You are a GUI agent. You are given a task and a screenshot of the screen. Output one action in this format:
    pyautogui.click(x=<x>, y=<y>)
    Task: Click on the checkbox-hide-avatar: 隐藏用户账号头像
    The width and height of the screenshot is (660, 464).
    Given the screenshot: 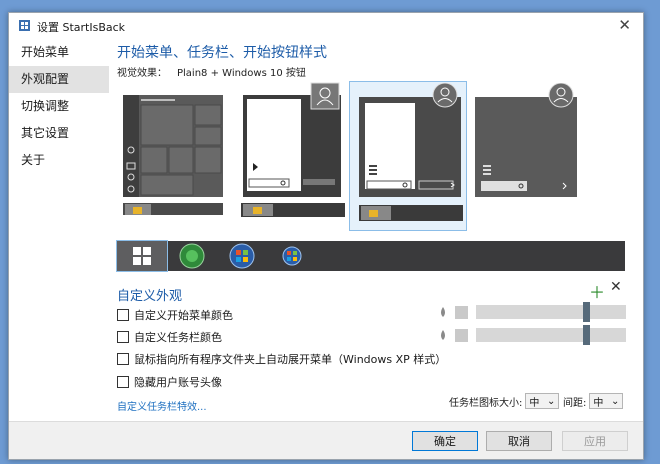 What is the action you would take?
    pyautogui.click(x=169, y=382)
    